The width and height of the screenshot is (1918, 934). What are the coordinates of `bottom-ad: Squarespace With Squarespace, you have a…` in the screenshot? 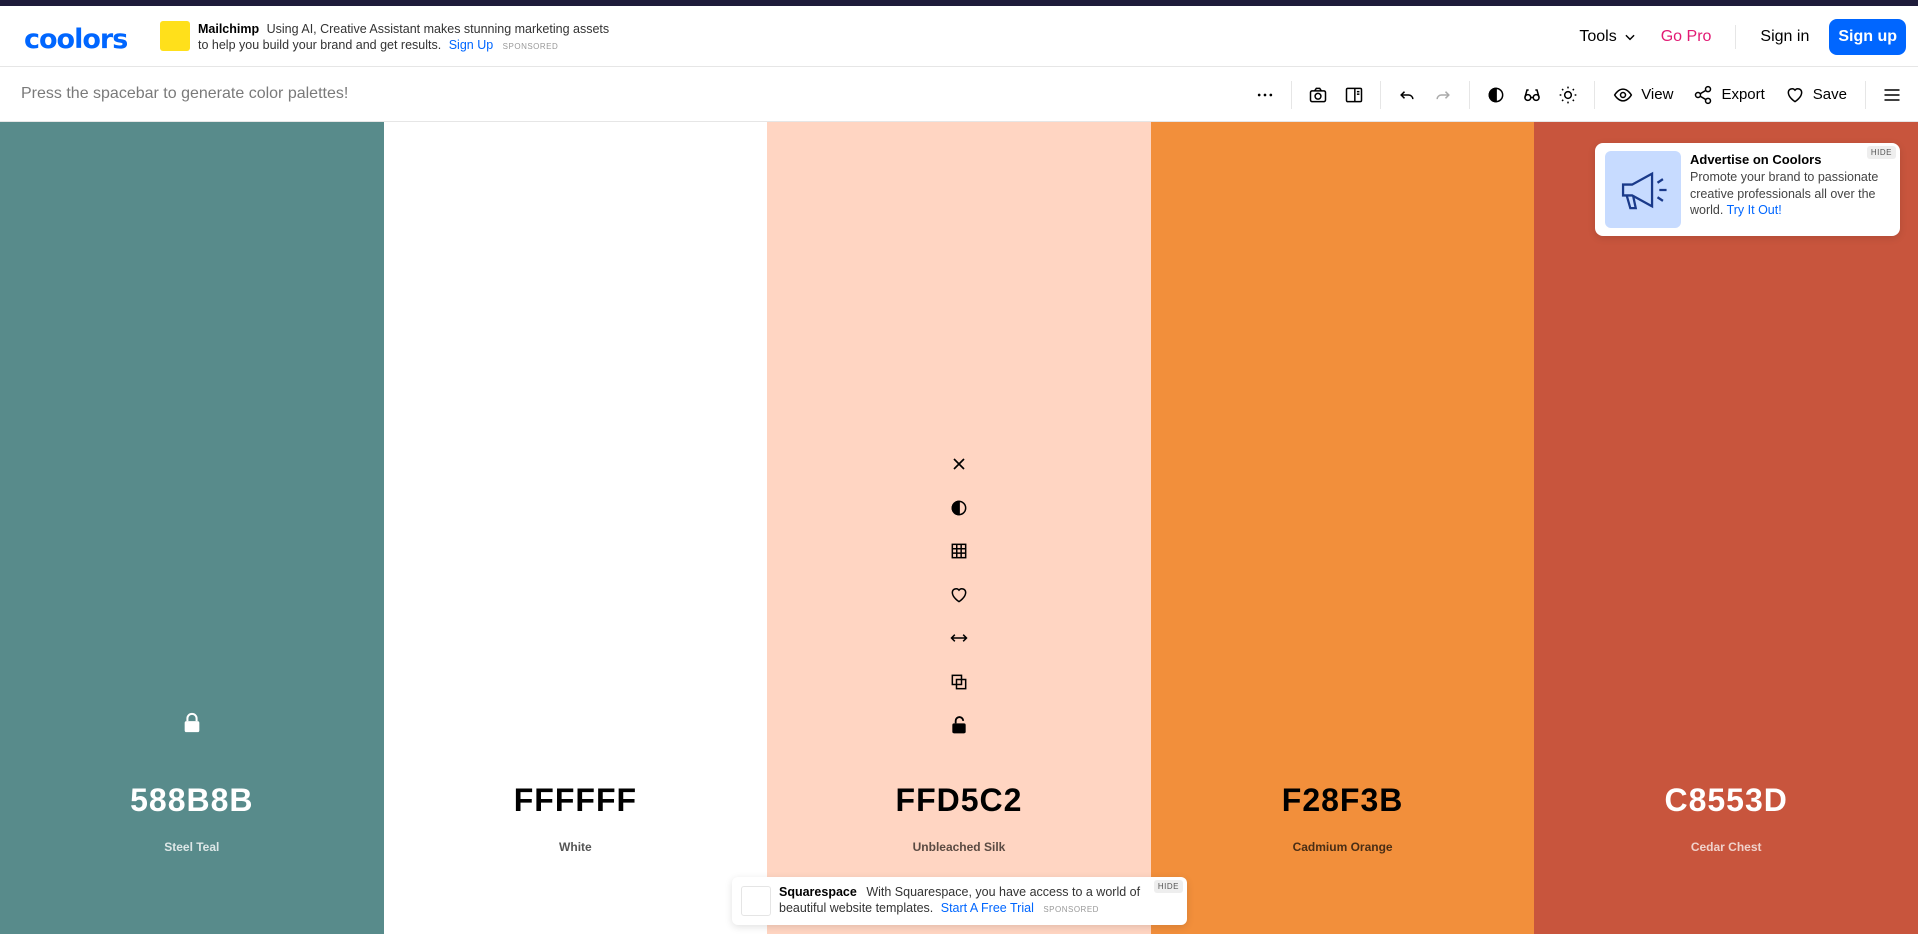 It's located at (959, 901).